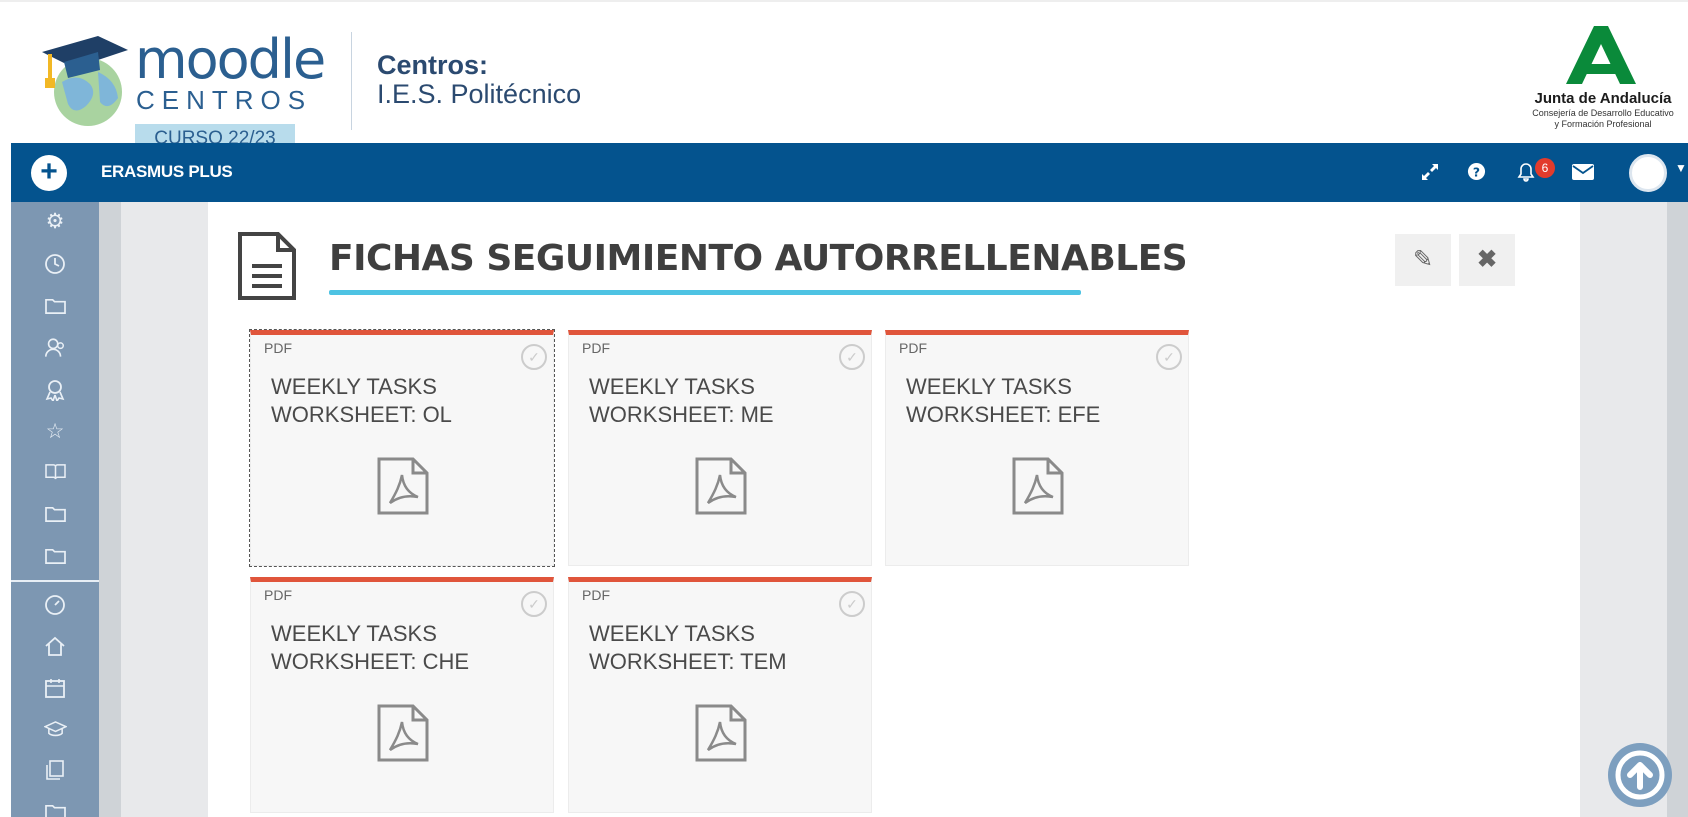  I want to click on moodle-centros-logo: moodle CENTROS CURSO 22/23, so click(182, 93).